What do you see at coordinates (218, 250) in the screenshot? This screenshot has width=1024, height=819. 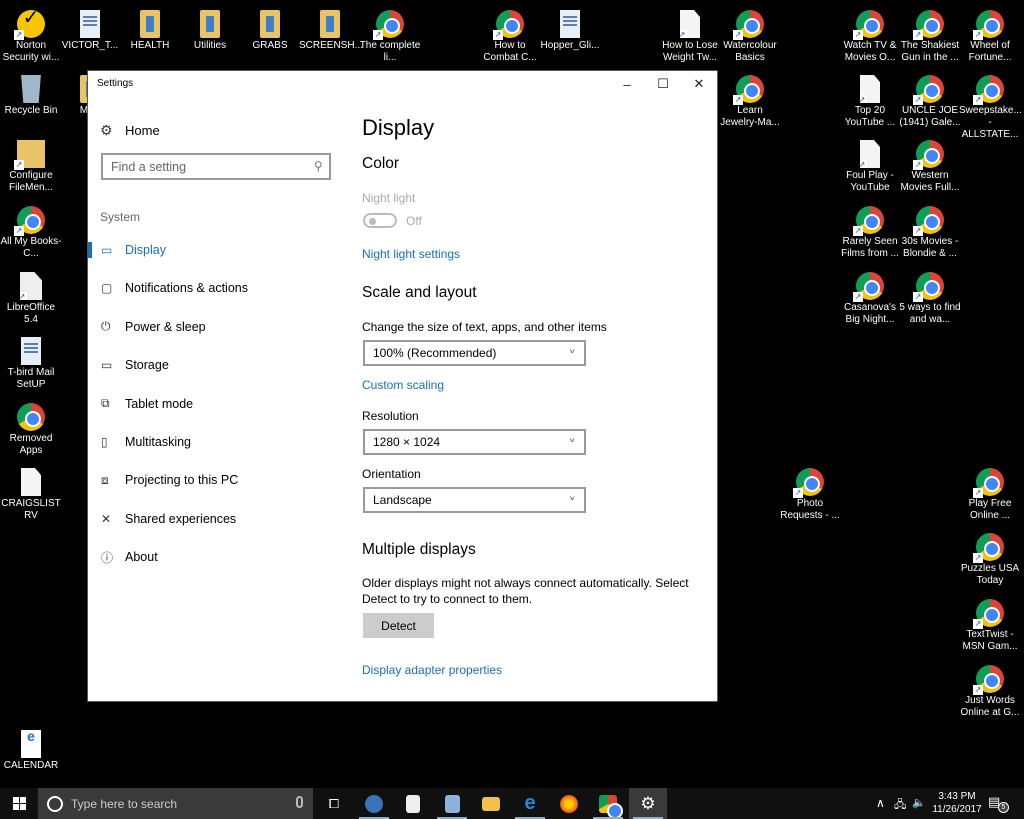 I see `nav-item-display: ▭ Display` at bounding box center [218, 250].